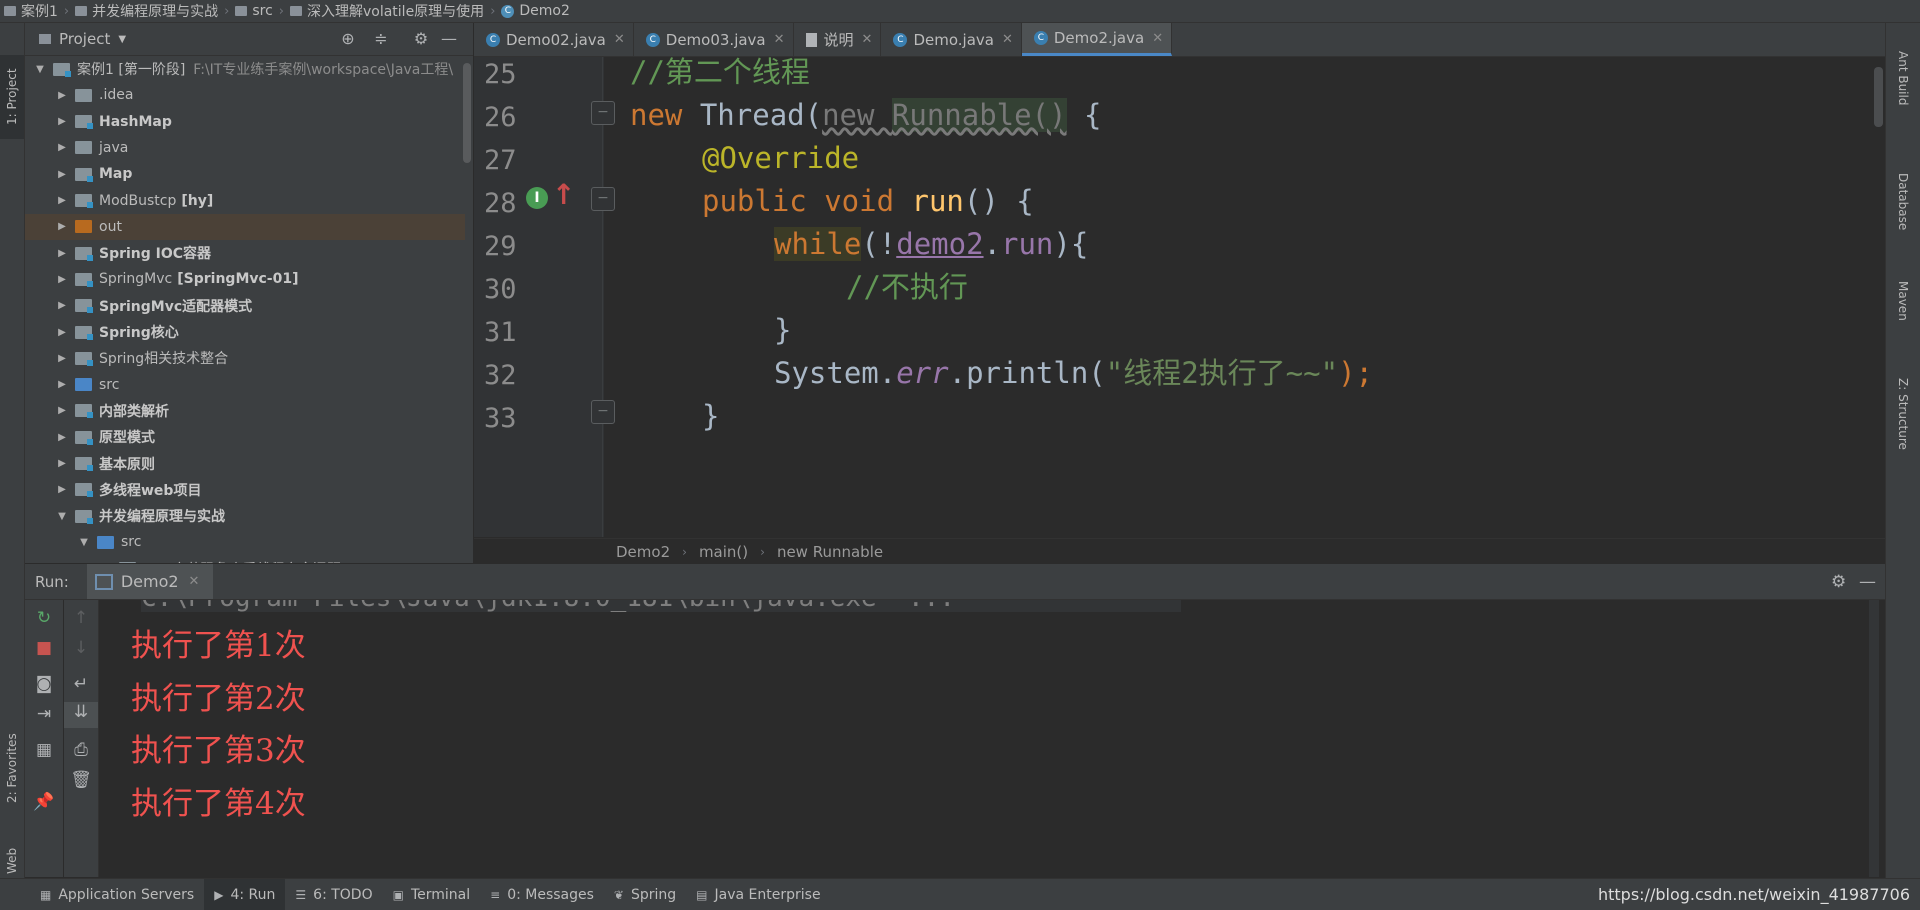  Describe the element at coordinates (245, 490) in the screenshot. I see `tree-item: ▶ 多线程web项目` at that location.